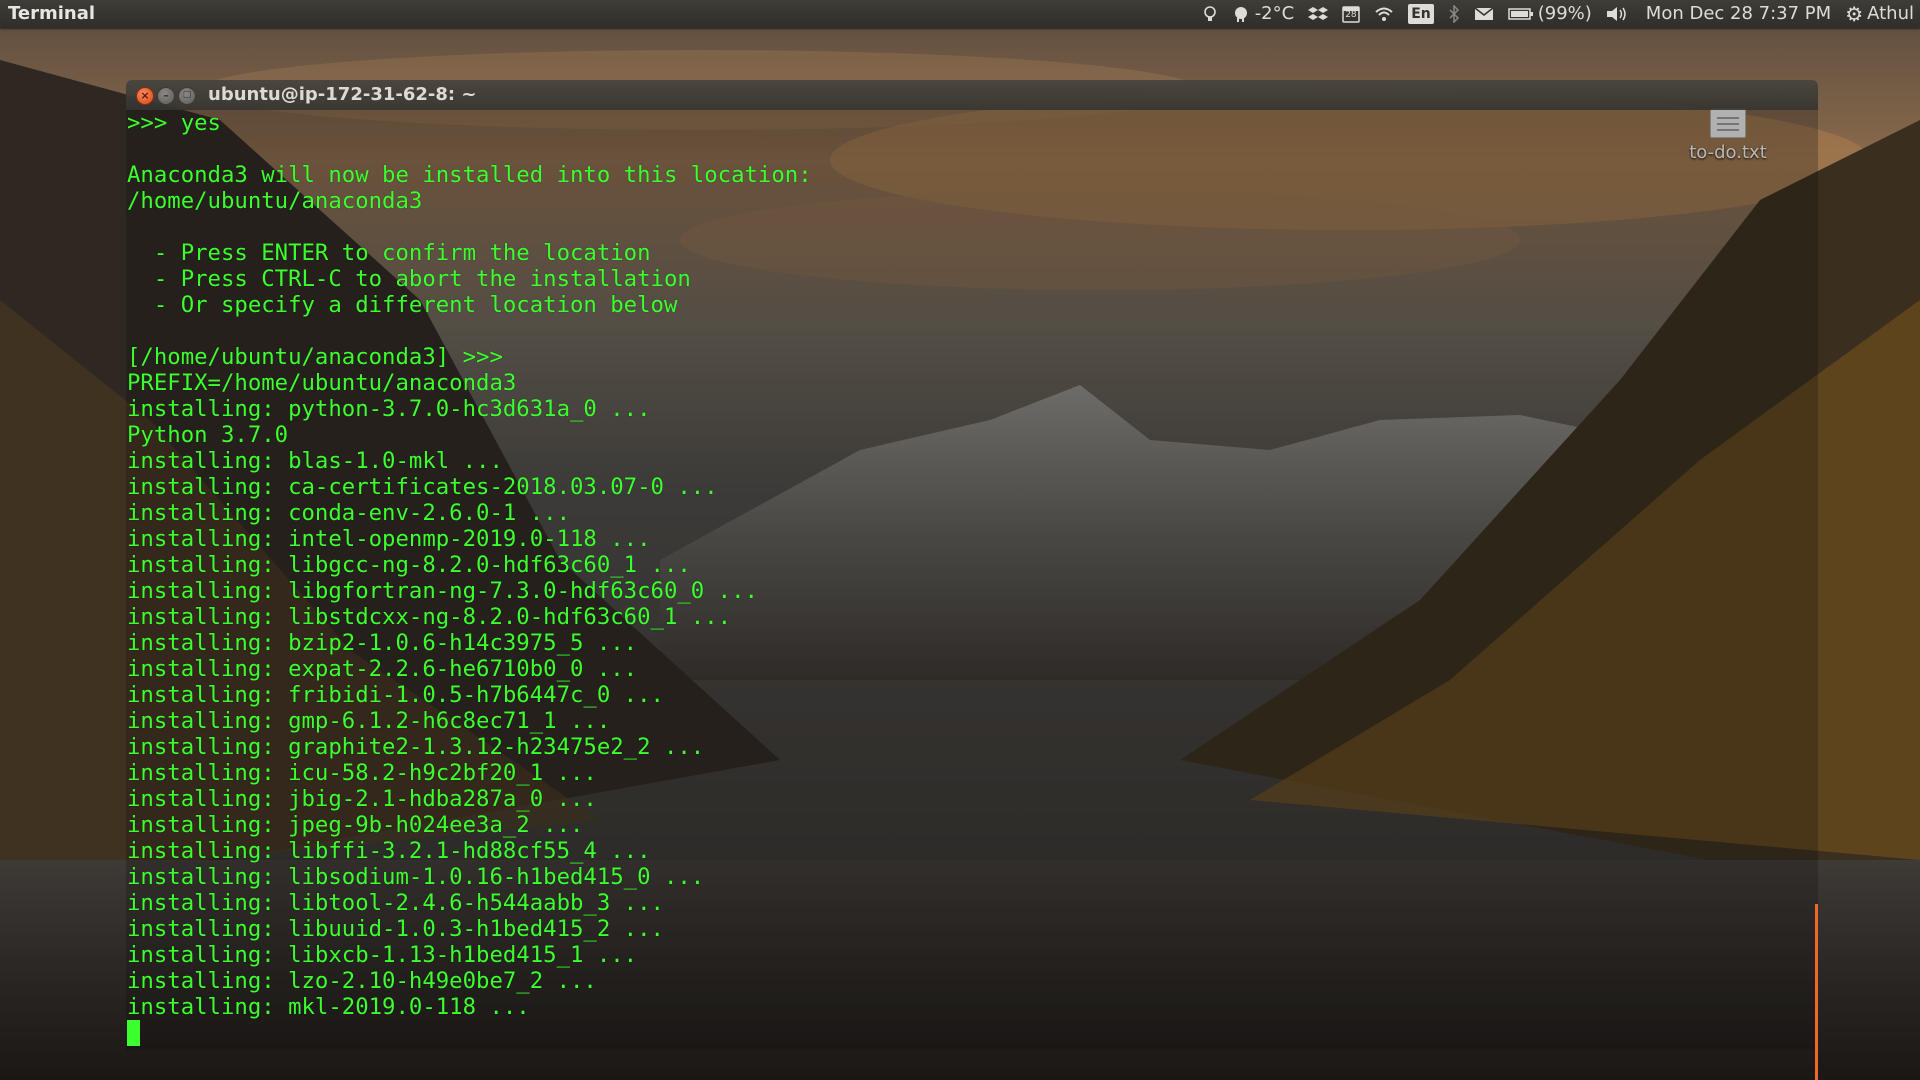 This screenshot has width=1920, height=1080. What do you see at coordinates (1210, 14) in the screenshot?
I see `lightbulb-icon` at bounding box center [1210, 14].